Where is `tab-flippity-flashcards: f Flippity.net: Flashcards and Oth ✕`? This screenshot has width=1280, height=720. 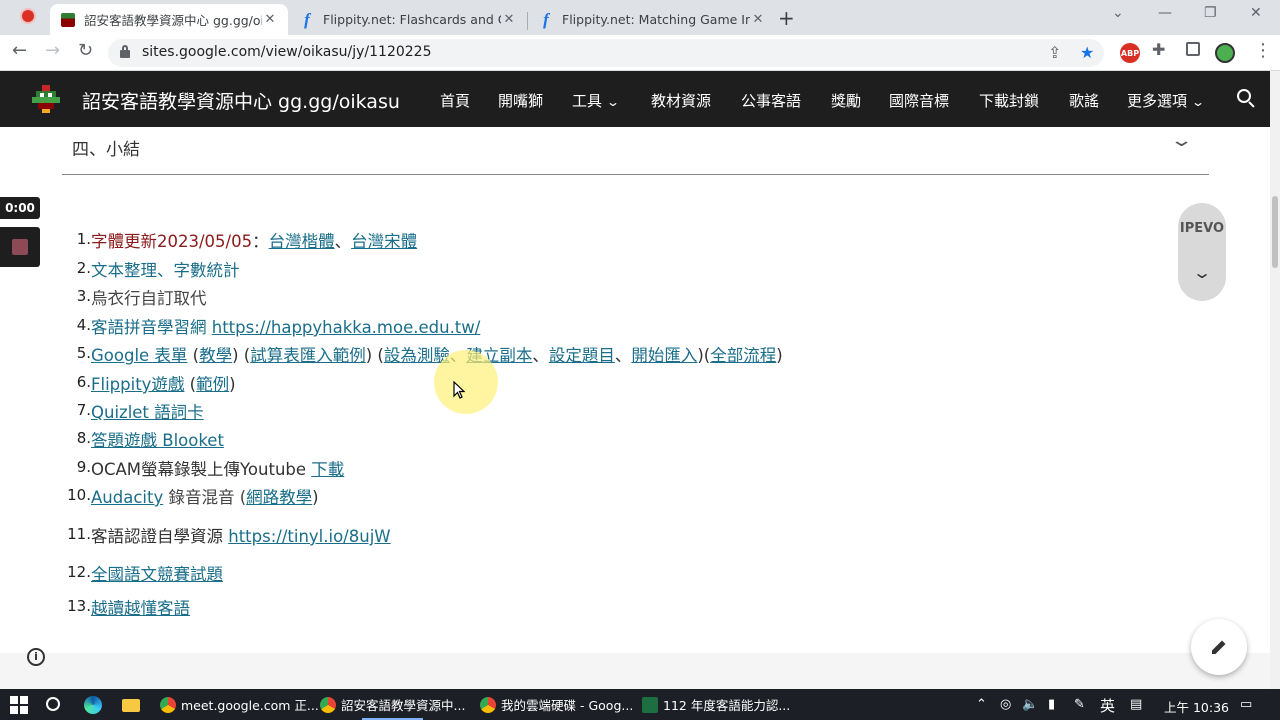
tab-flippity-flashcards: f Flippity.net: Flashcards and Oth ✕ is located at coordinates (408, 19).